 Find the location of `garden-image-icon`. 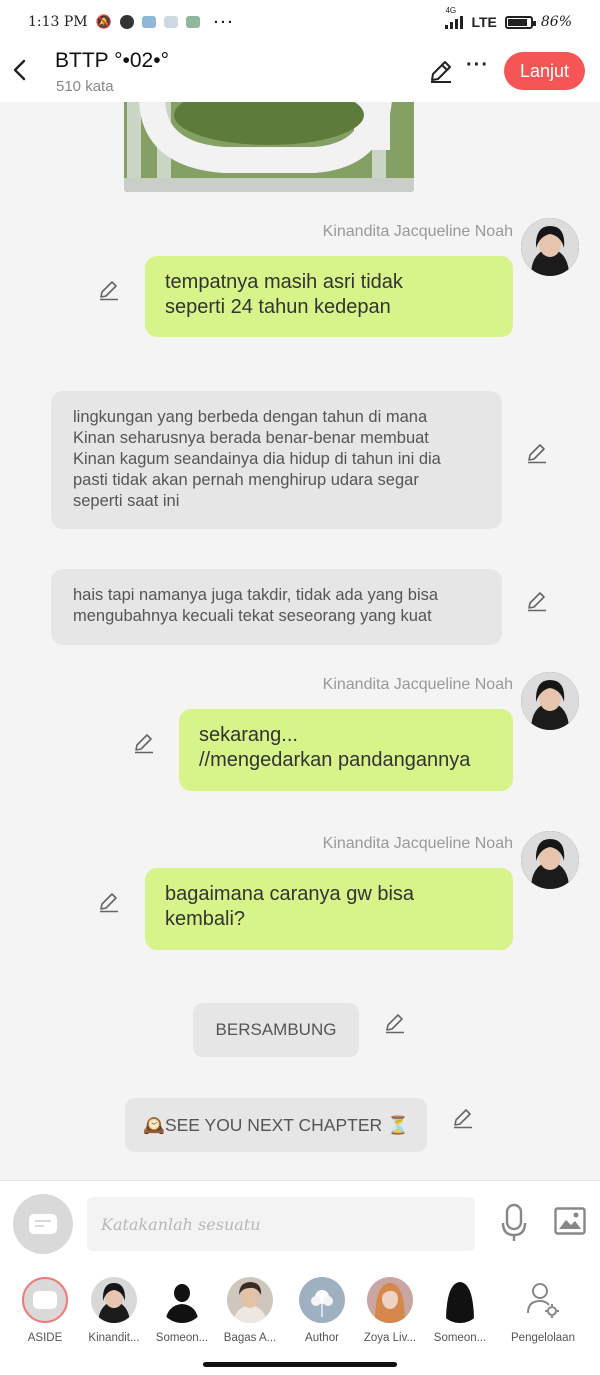

garden-image-icon is located at coordinates (269, 147).